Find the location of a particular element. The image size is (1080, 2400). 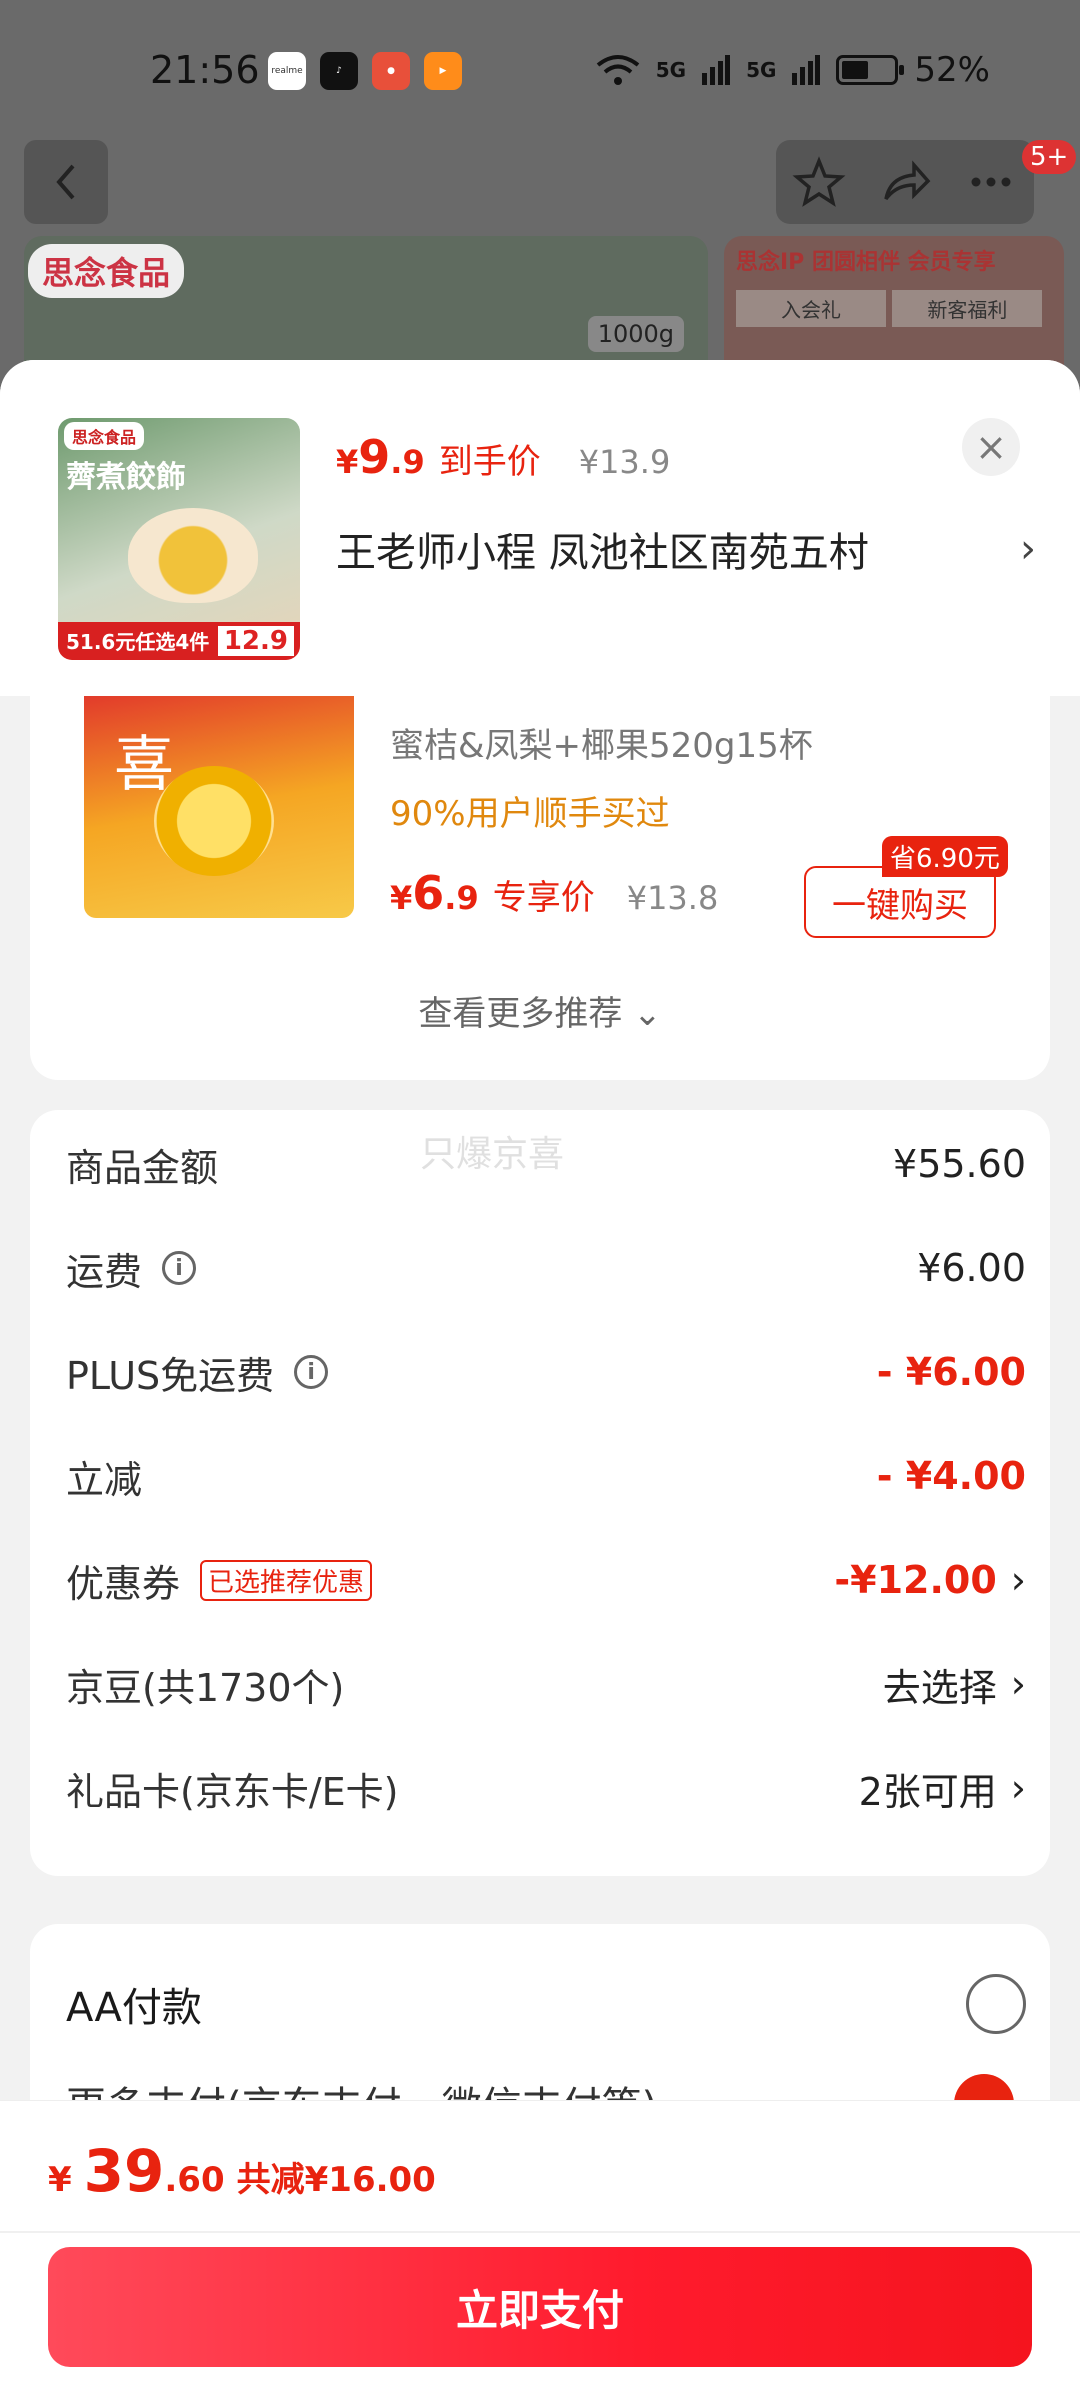

notification-badge: 5+ is located at coordinates (1049, 157).